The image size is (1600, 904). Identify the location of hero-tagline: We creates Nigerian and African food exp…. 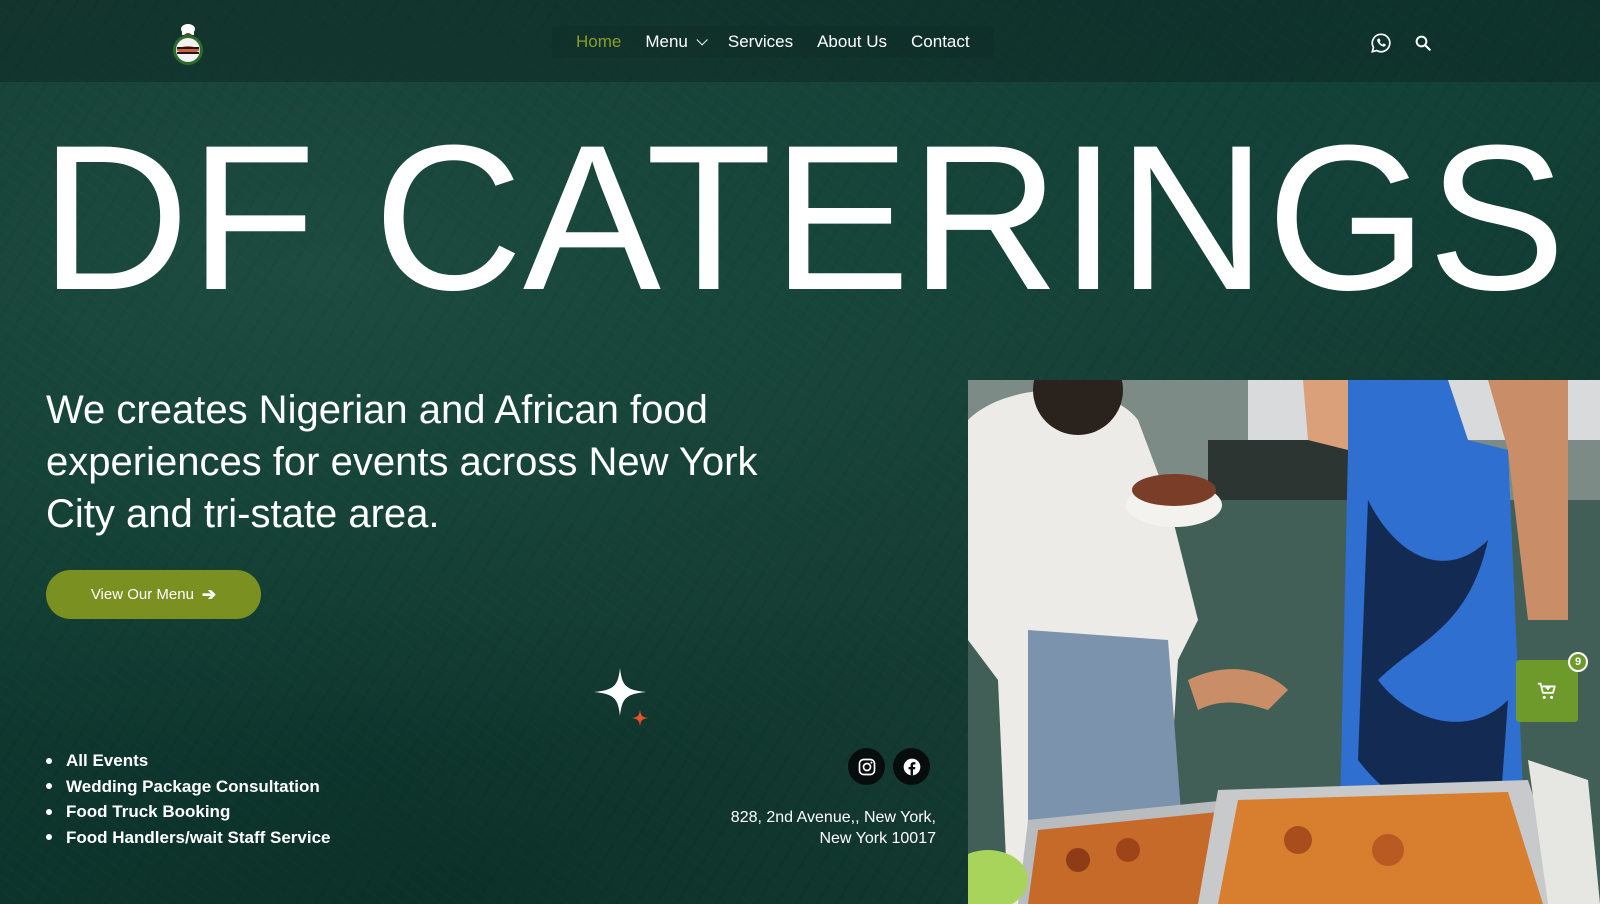
(402, 462).